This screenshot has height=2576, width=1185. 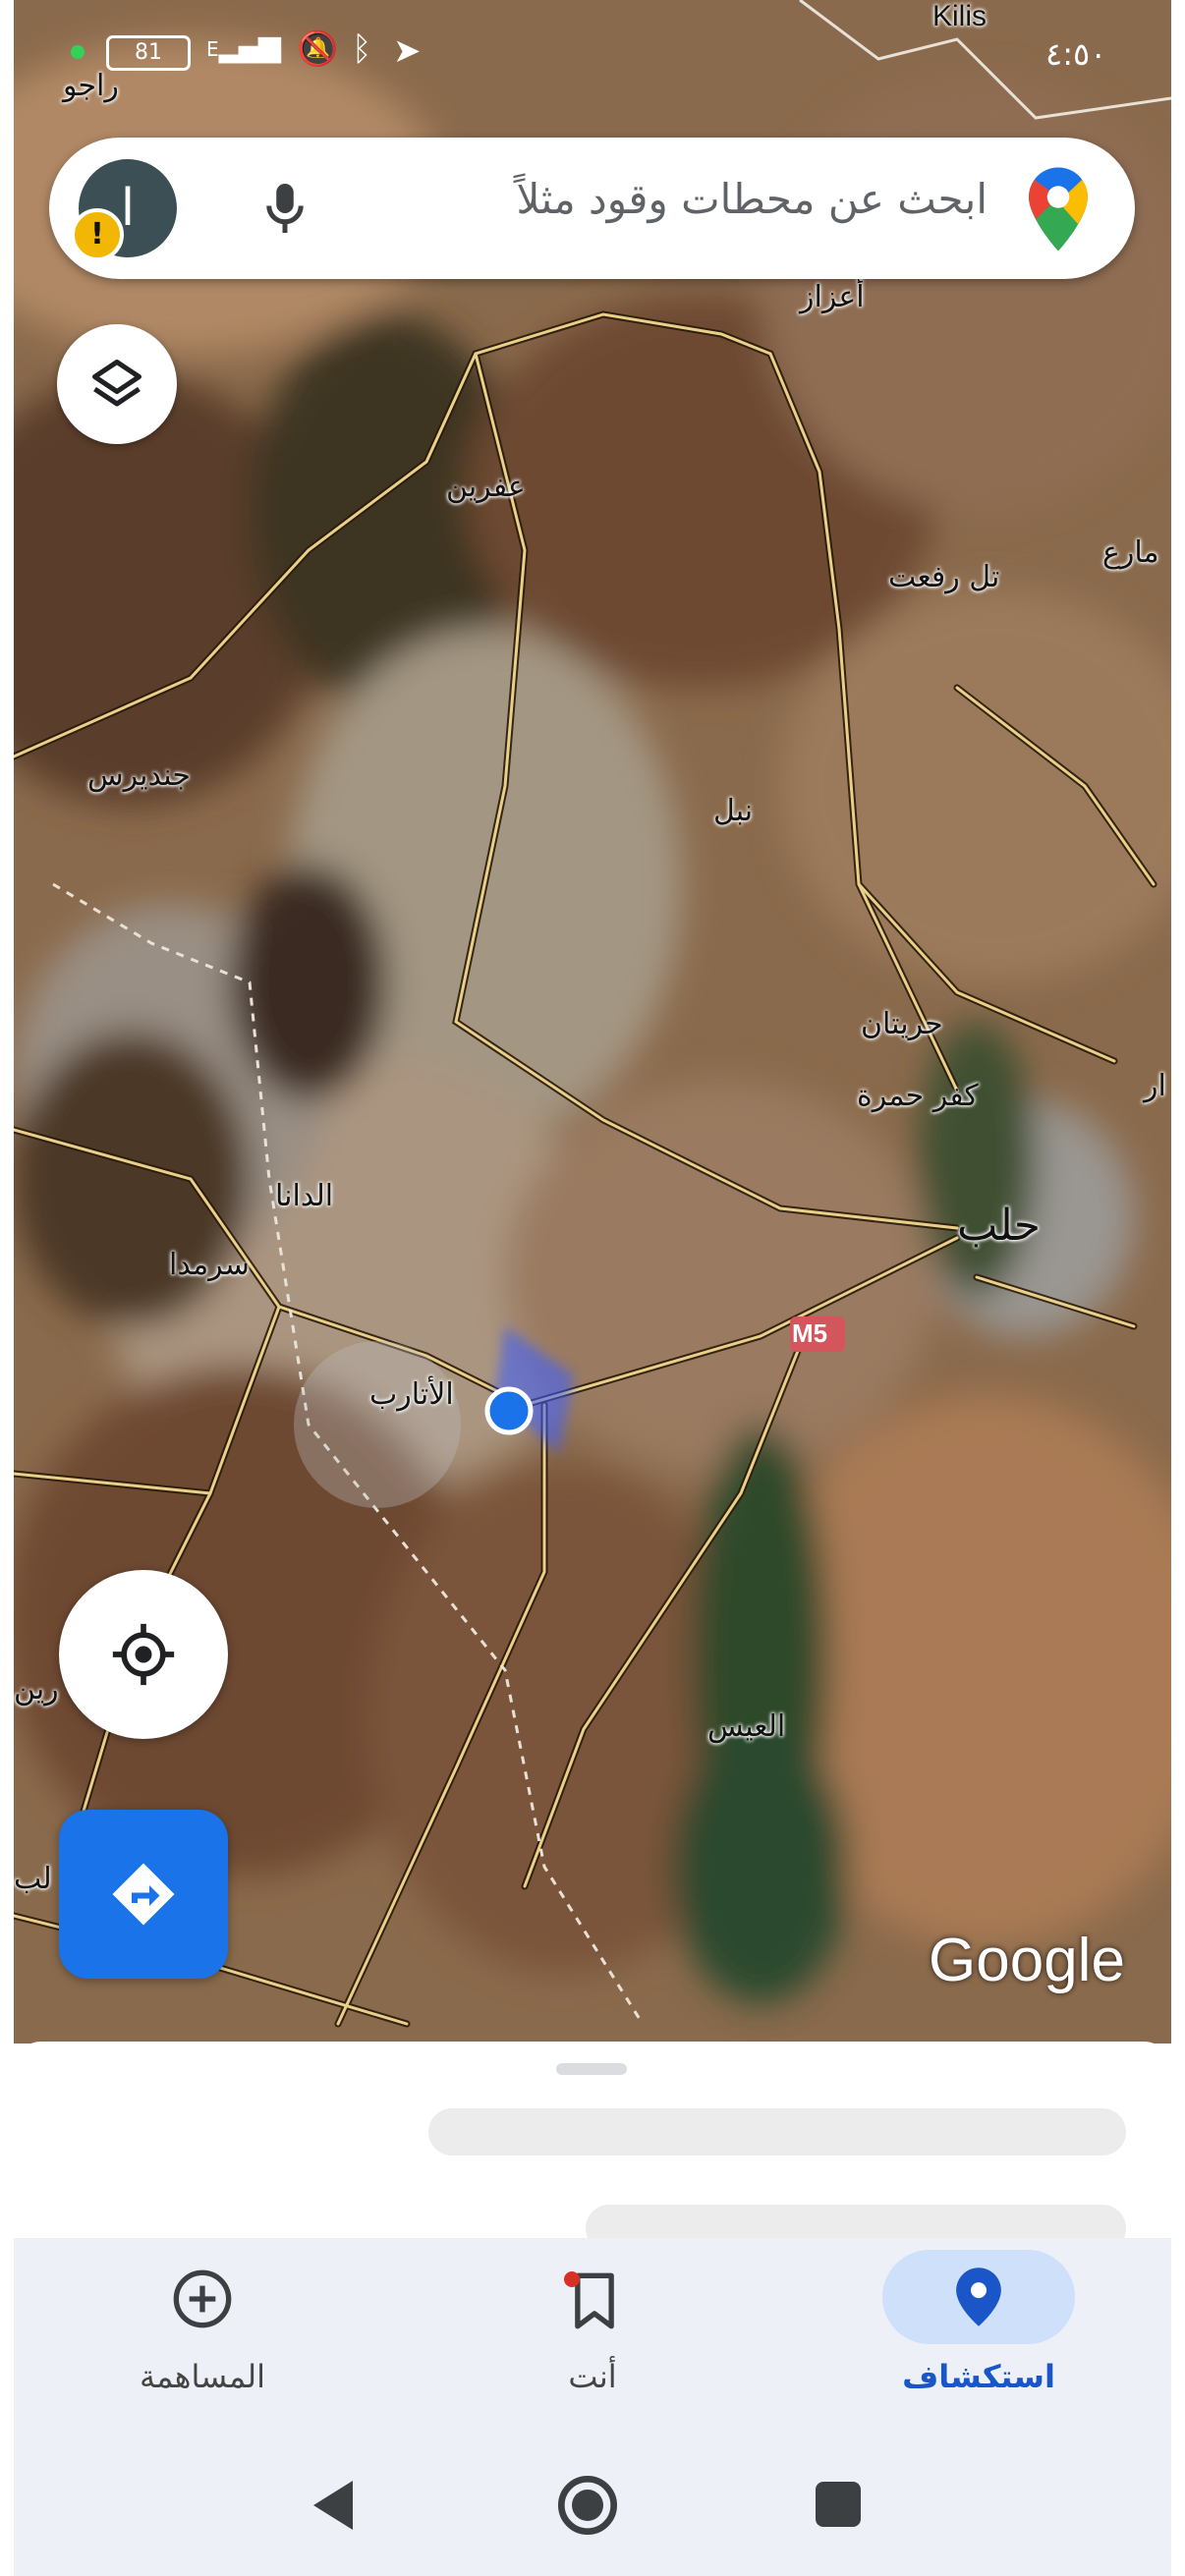 I want to click on map-label-edge-left-1: رين, so click(x=37, y=1689).